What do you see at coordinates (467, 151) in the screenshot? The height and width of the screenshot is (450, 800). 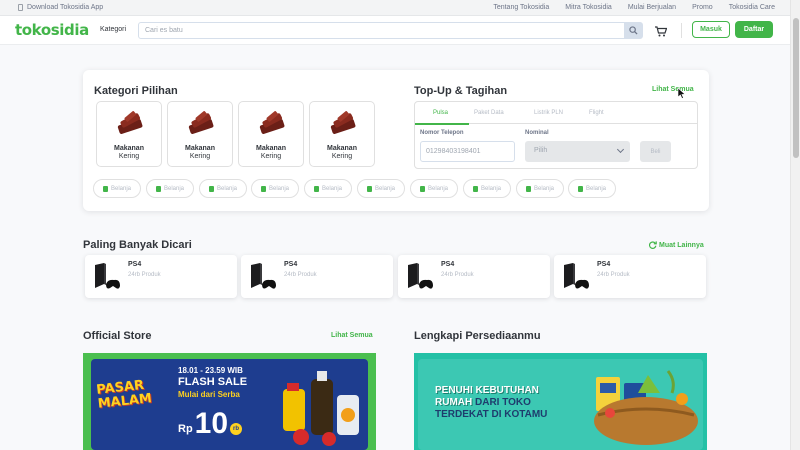 I see `phone-number-field: 01298403198401` at bounding box center [467, 151].